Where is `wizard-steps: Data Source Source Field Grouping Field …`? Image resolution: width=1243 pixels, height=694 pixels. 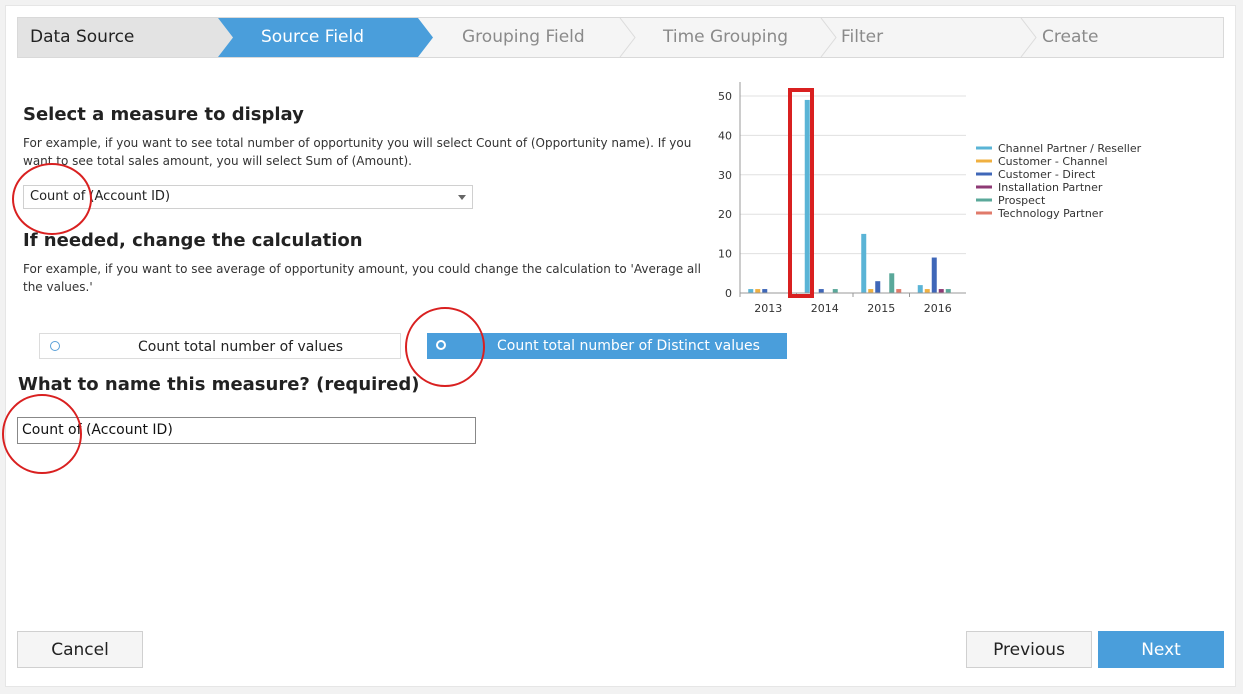
wizard-steps: Data Source Source Field Grouping Field … is located at coordinates (620, 37).